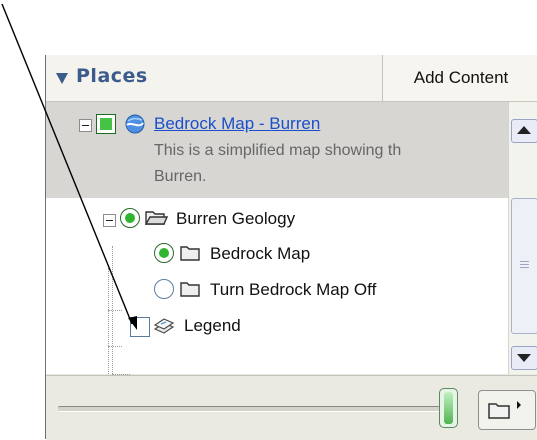  Describe the element at coordinates (130, 218) in the screenshot. I see `radio-burren-geology` at that location.